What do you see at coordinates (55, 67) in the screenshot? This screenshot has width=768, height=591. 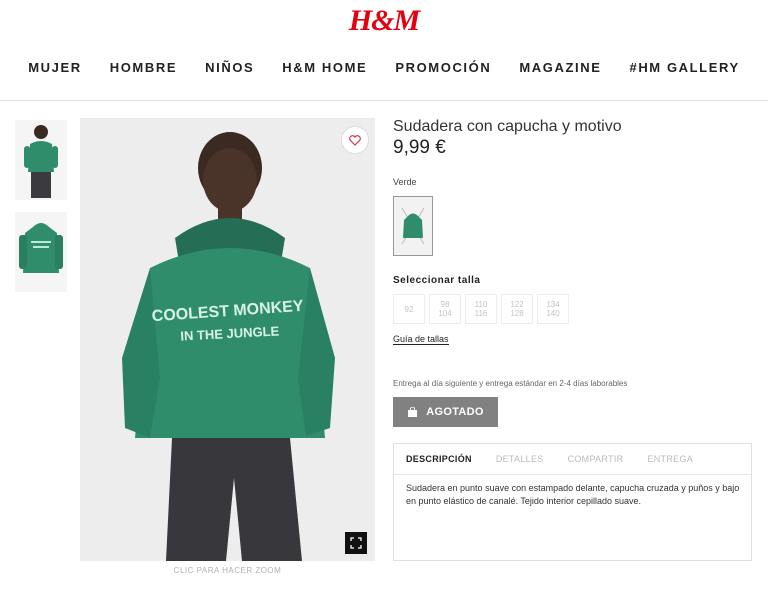 I see `nav-mujer: MUJER` at bounding box center [55, 67].